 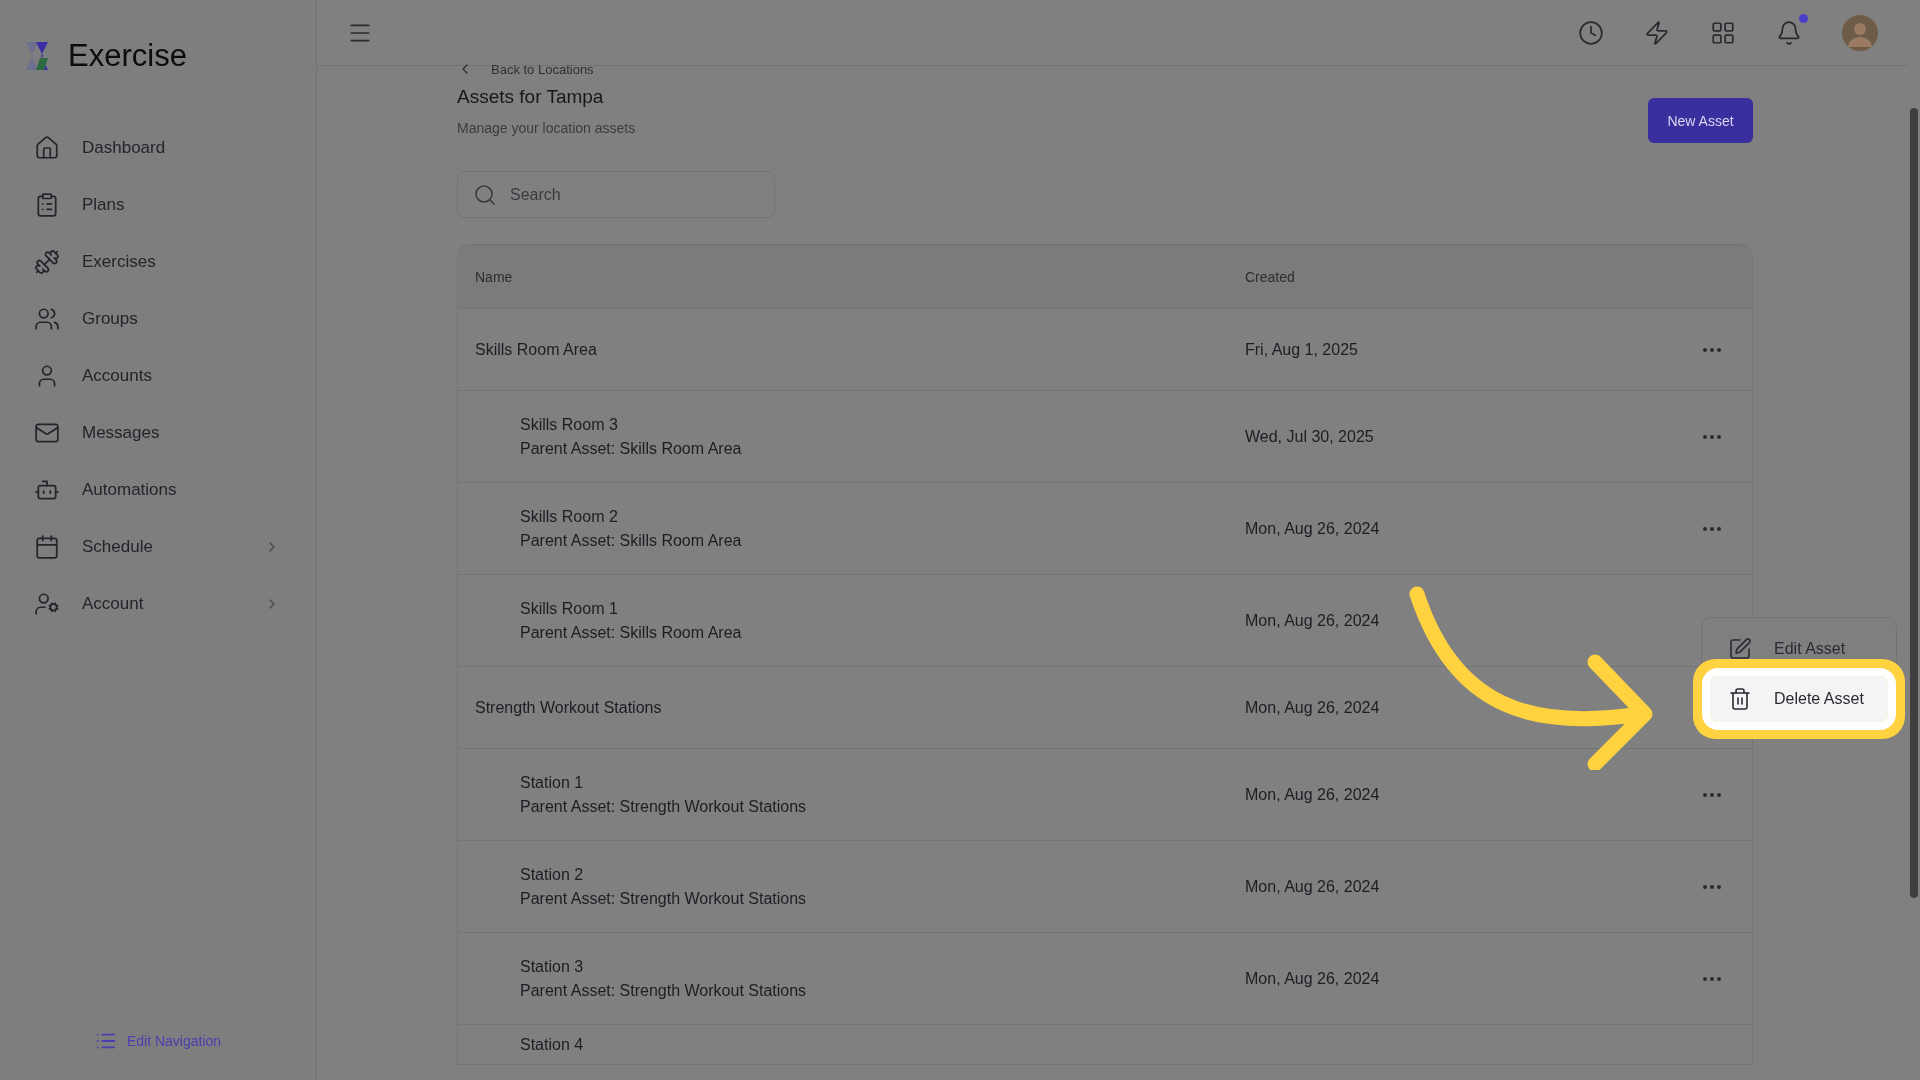 I want to click on search-icon, so click(x=485, y=195).